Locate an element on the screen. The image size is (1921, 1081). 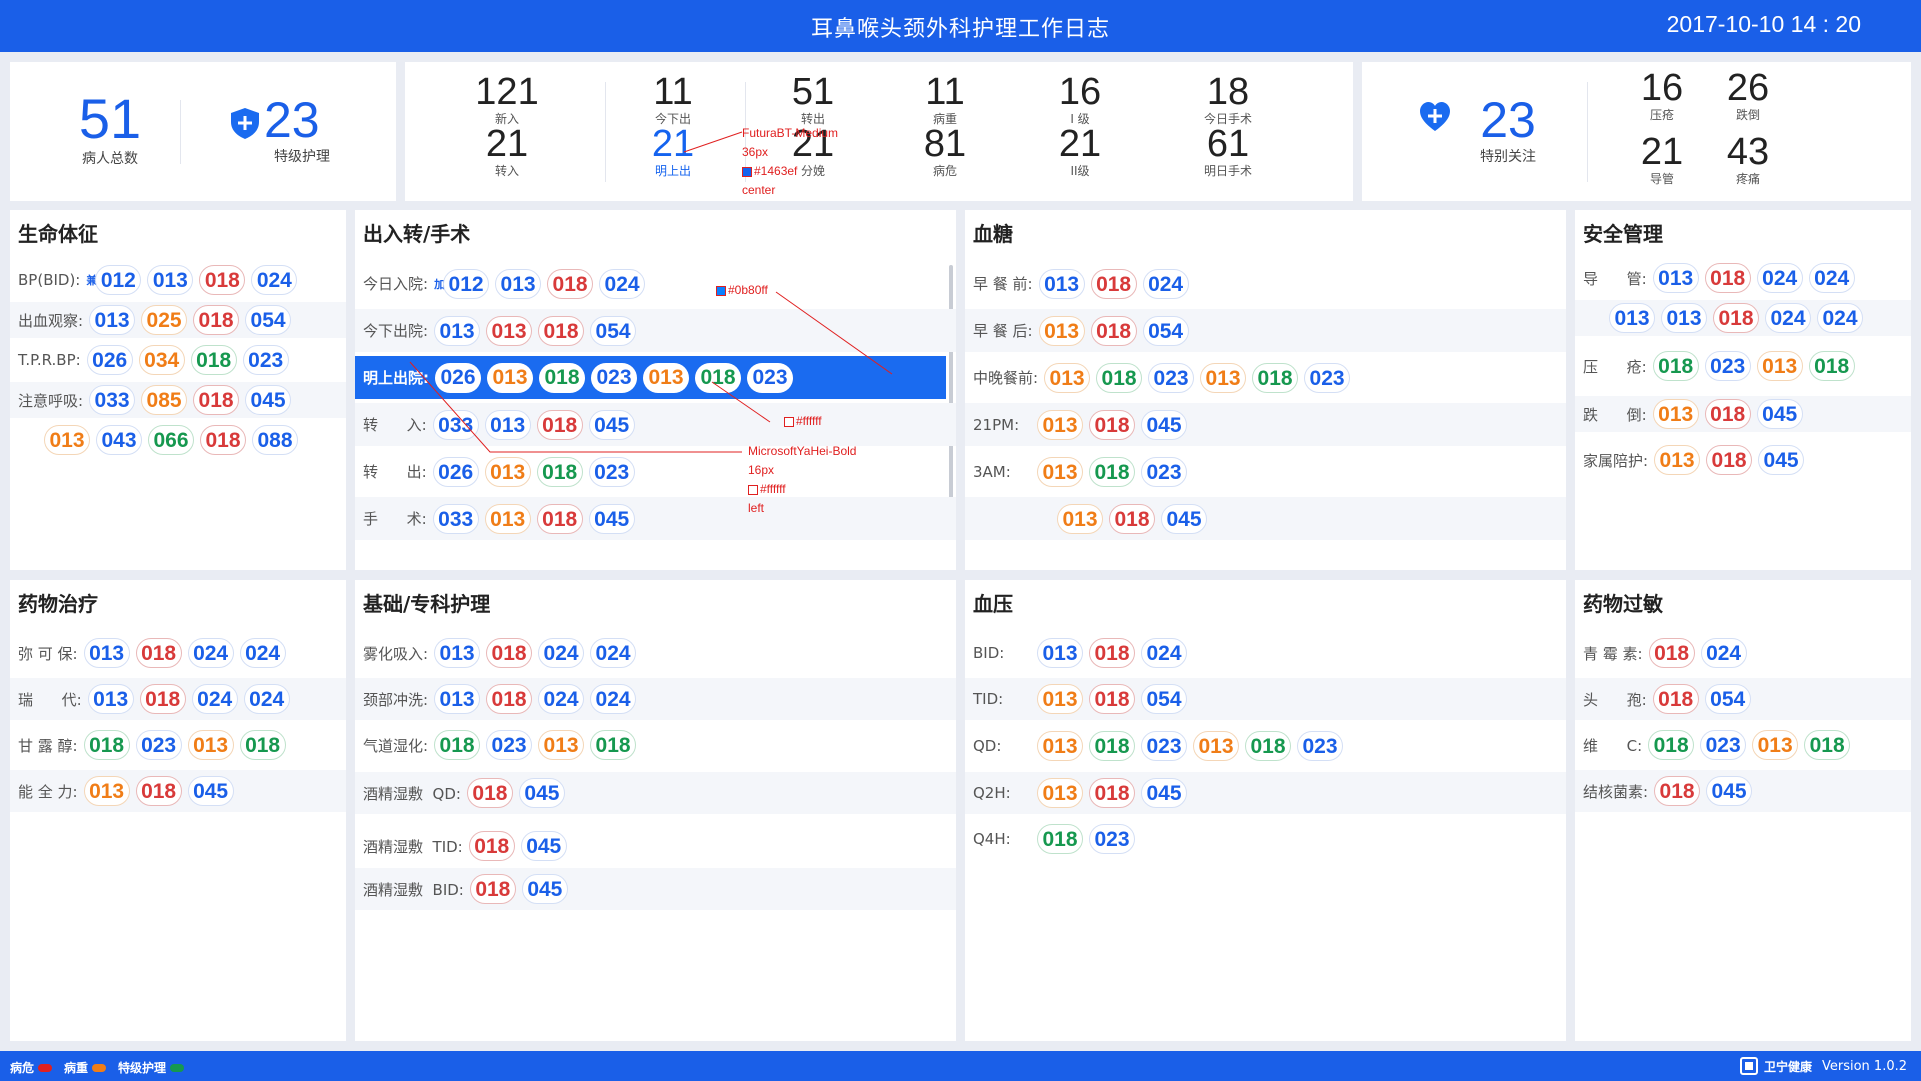
data-row: BID: 013 018 024 is located at coordinates (1265, 653).